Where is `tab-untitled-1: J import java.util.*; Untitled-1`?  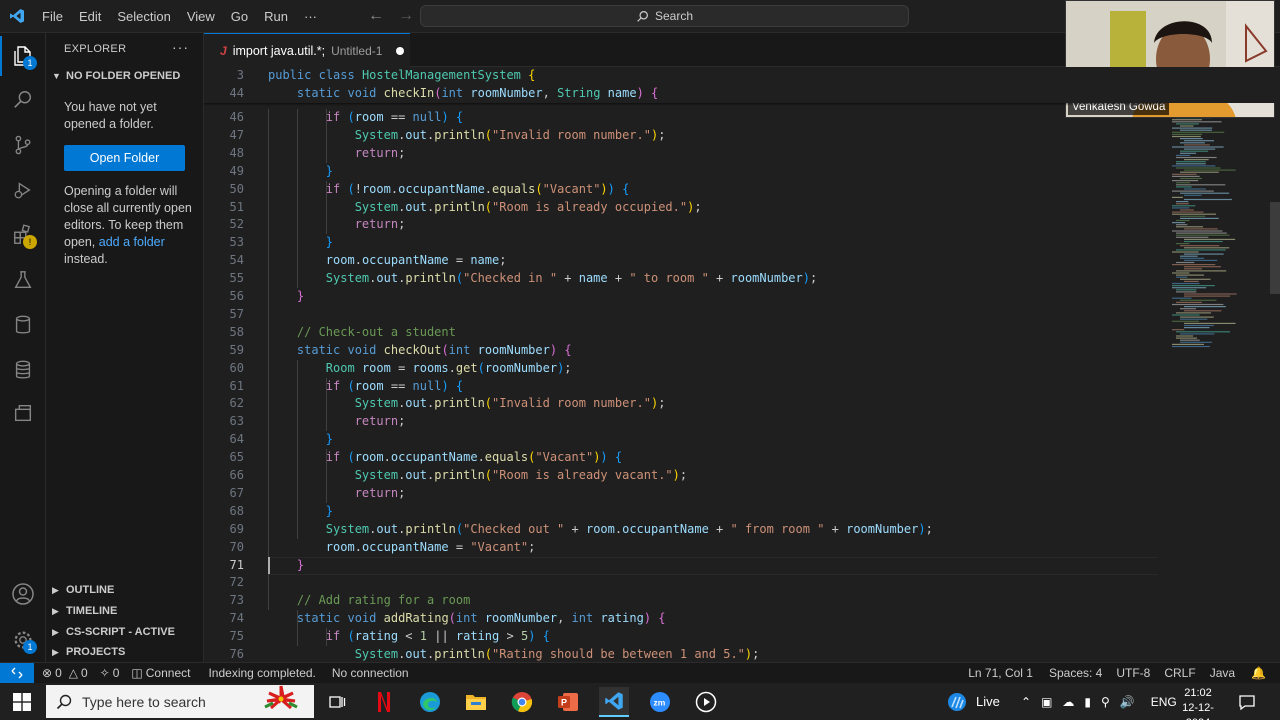 tab-untitled-1: J import java.util.*; Untitled-1 is located at coordinates (307, 50).